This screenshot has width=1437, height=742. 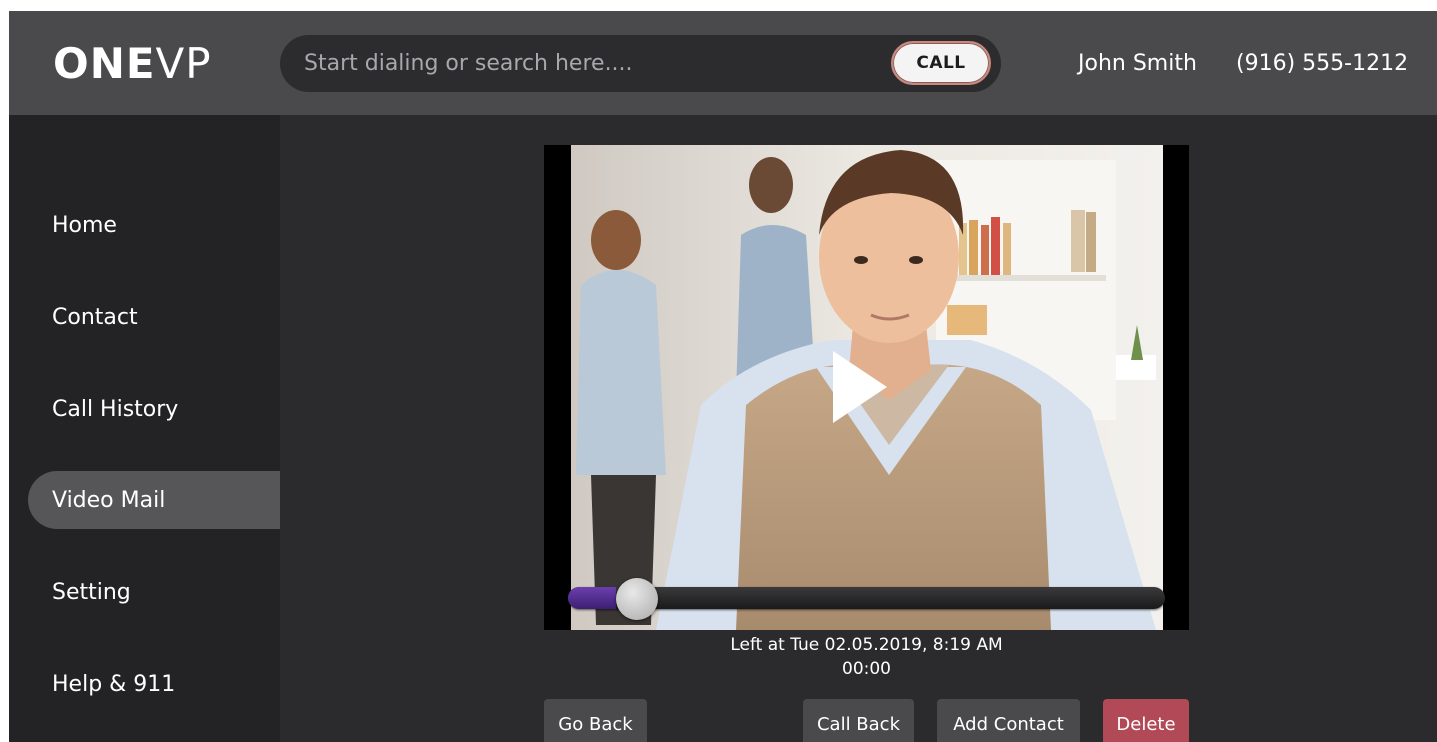 I want to click on user-name: John Smith, so click(x=1137, y=63).